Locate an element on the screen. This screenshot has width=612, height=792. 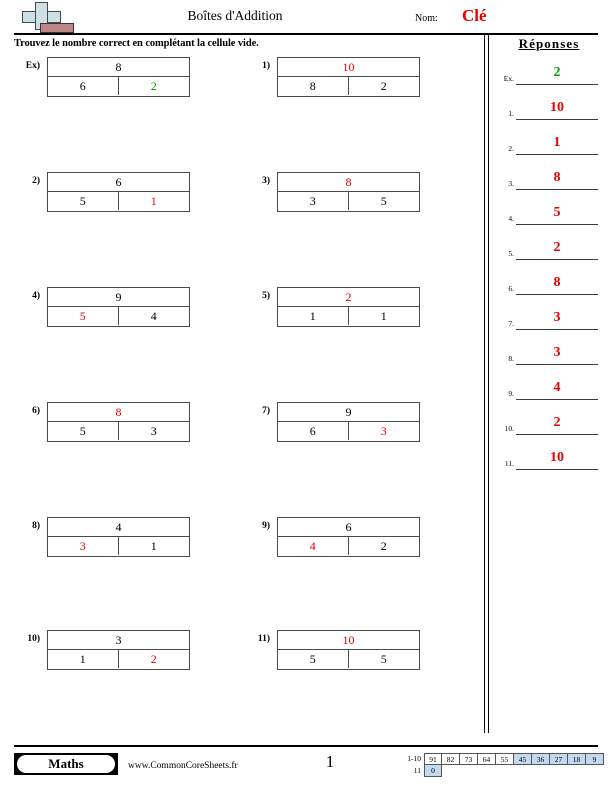
problem-number: 1) is located at coordinates (266, 66).